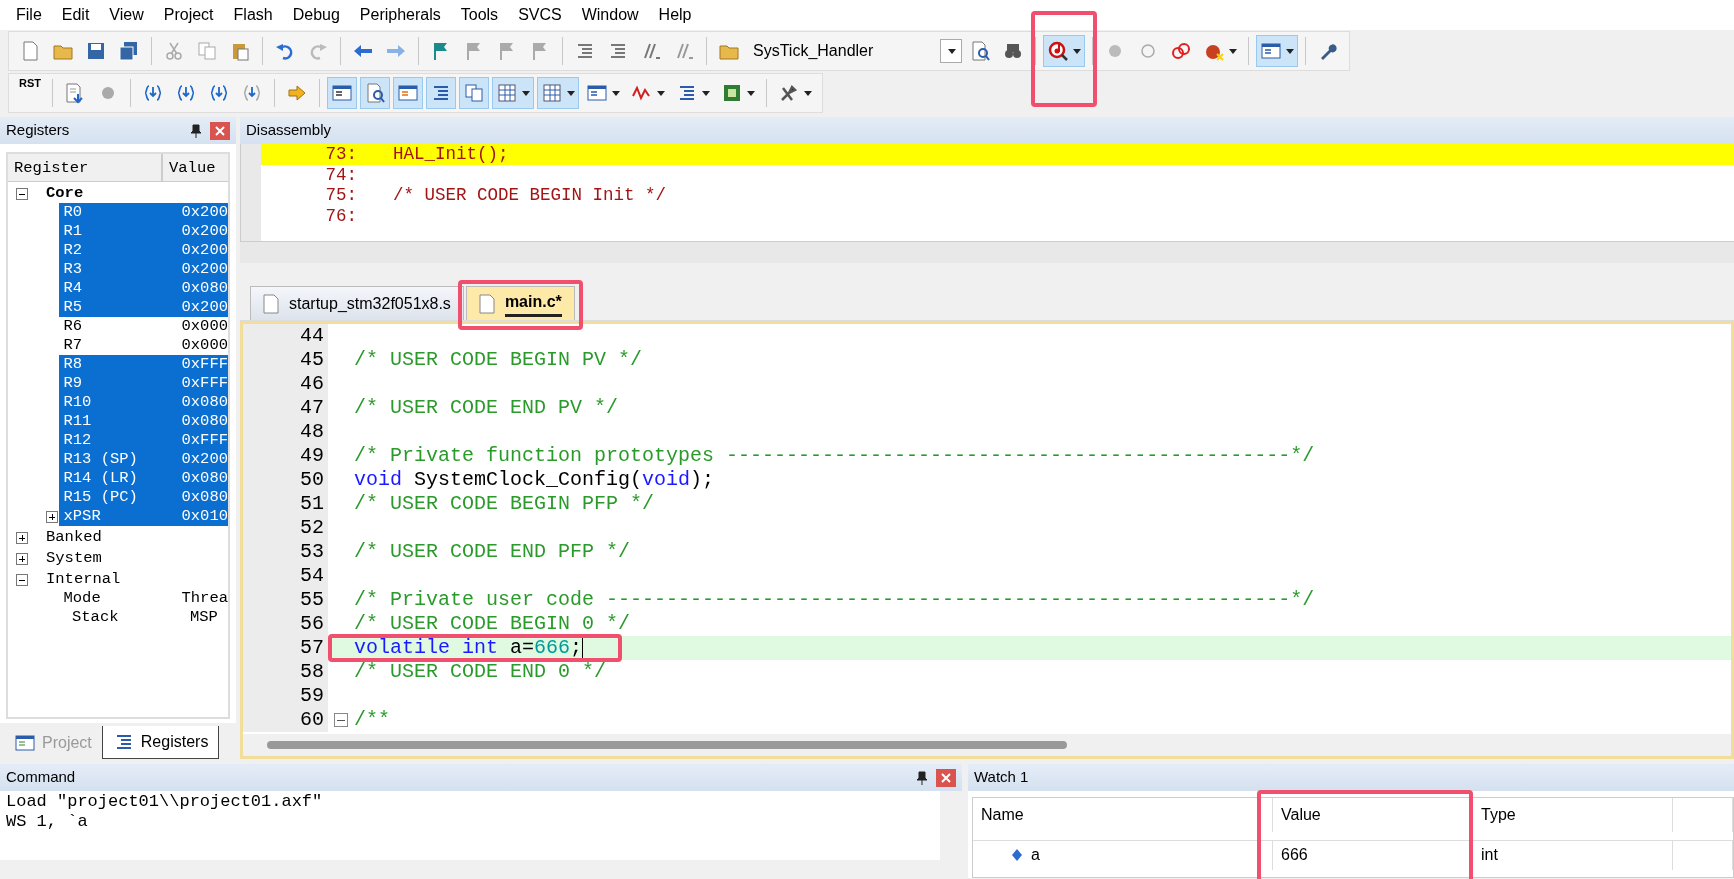 This screenshot has width=1734, height=879. Describe the element at coordinates (372, 720) in the screenshot. I see `code-line: /**` at that location.